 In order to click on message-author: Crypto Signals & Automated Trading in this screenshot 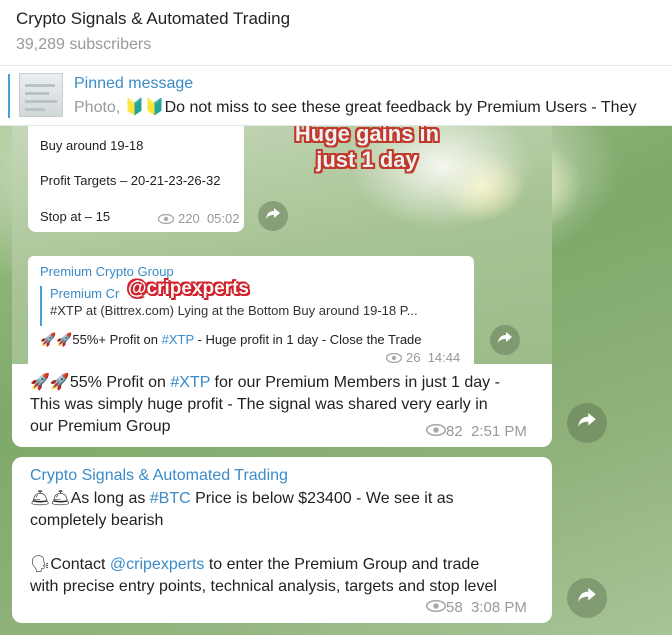, I will do `click(159, 476)`.